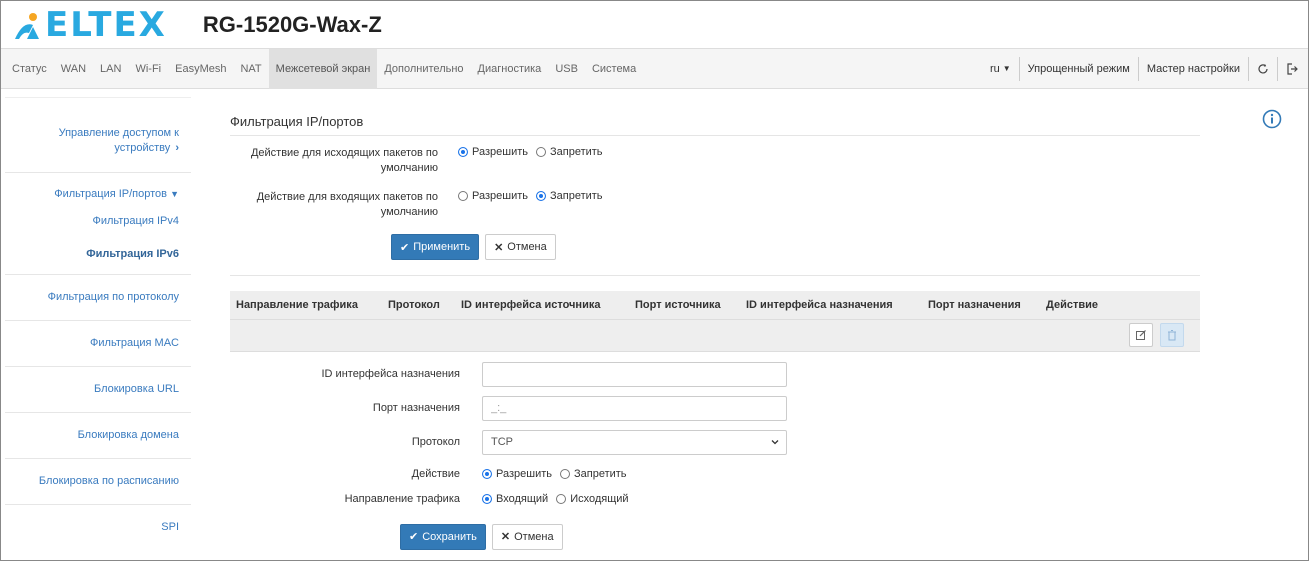 The image size is (1309, 561). I want to click on outgoing-allow-radio: Разрешить, so click(493, 152).